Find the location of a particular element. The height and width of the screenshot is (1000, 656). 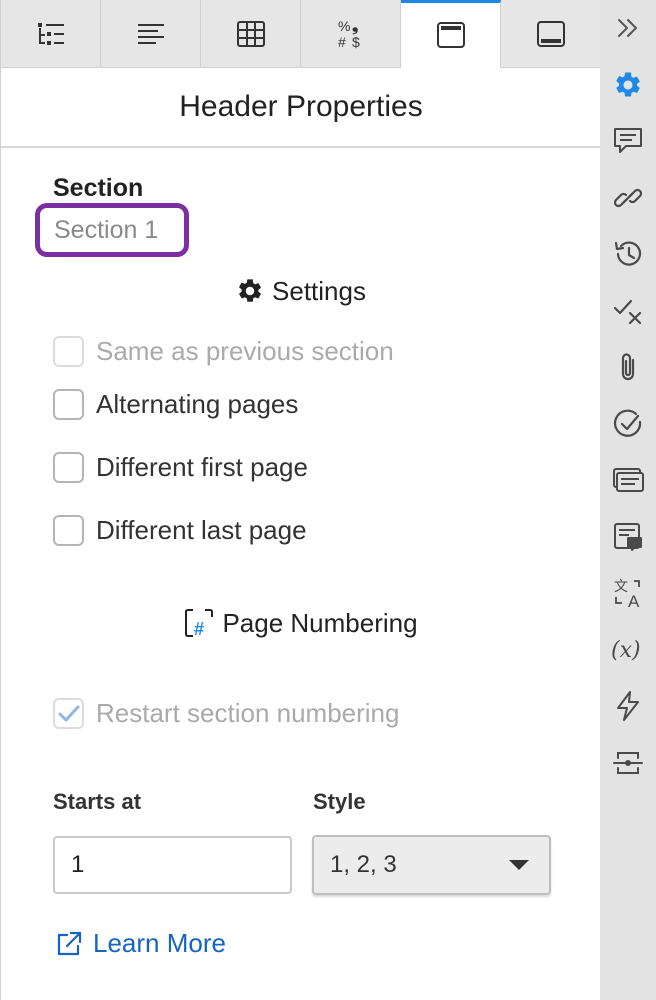

header-icon is located at coordinates (450, 35).